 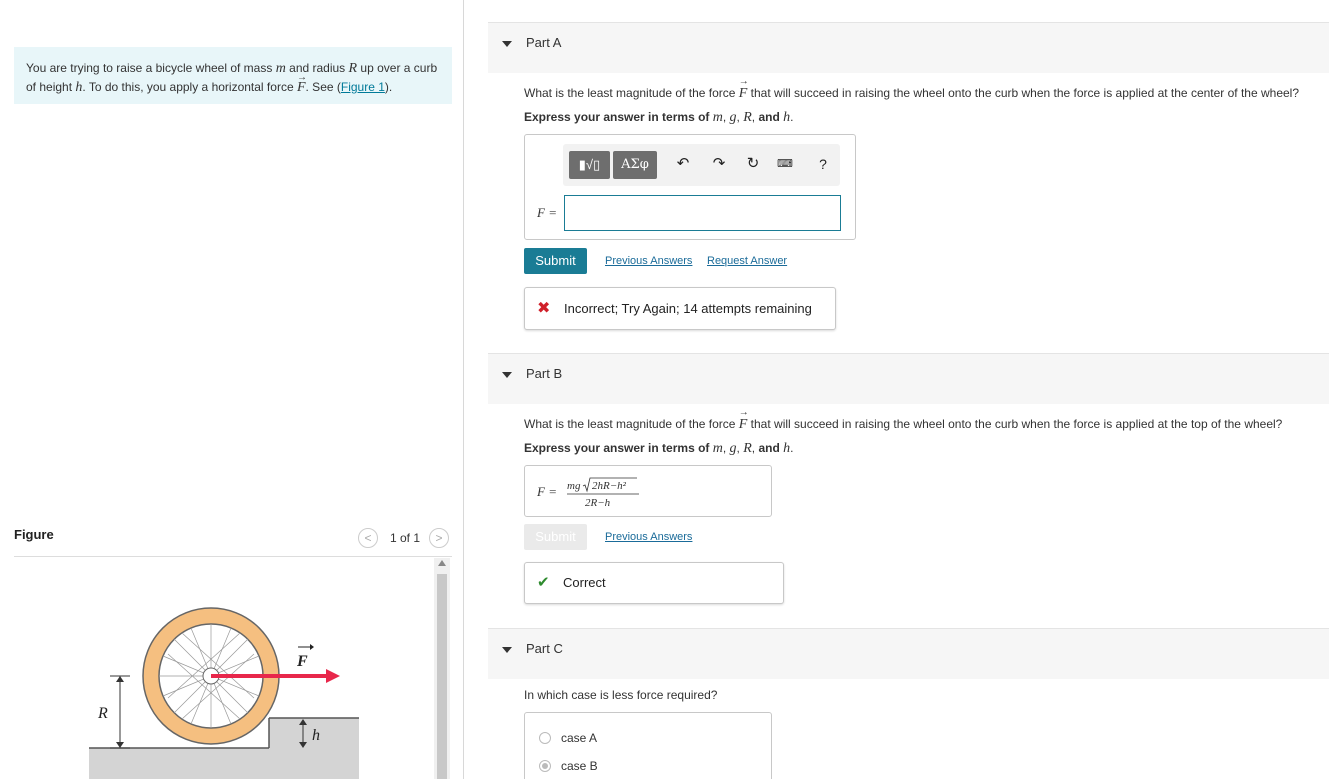 What do you see at coordinates (368, 538) in the screenshot?
I see `prev-figure-button: <` at bounding box center [368, 538].